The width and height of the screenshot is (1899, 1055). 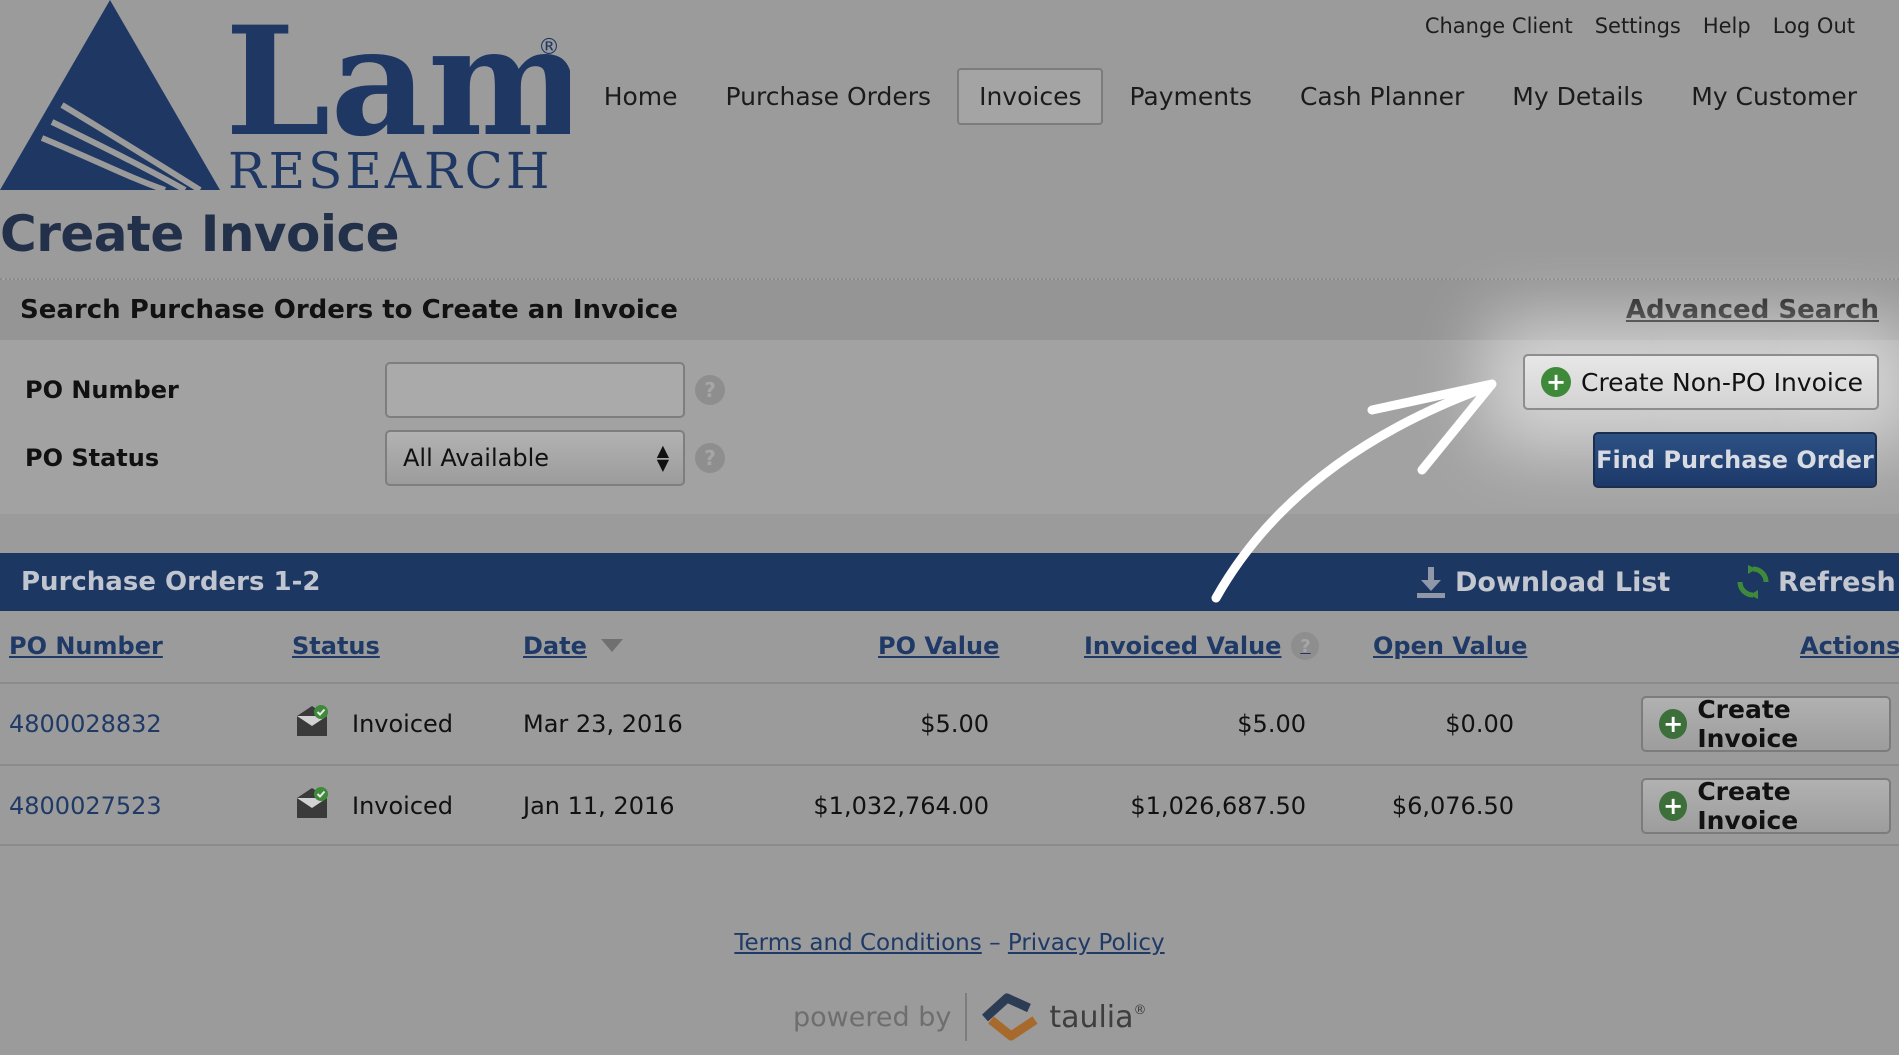 I want to click on powered-by-text: powered by, so click(x=880, y=1017).